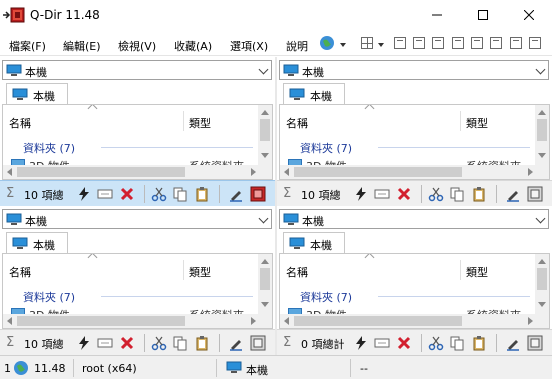 Image resolution: width=552 pixels, height=379 pixels. Describe the element at coordinates (193, 46) in the screenshot. I see `menu-favorites: 收藏(A)` at that location.